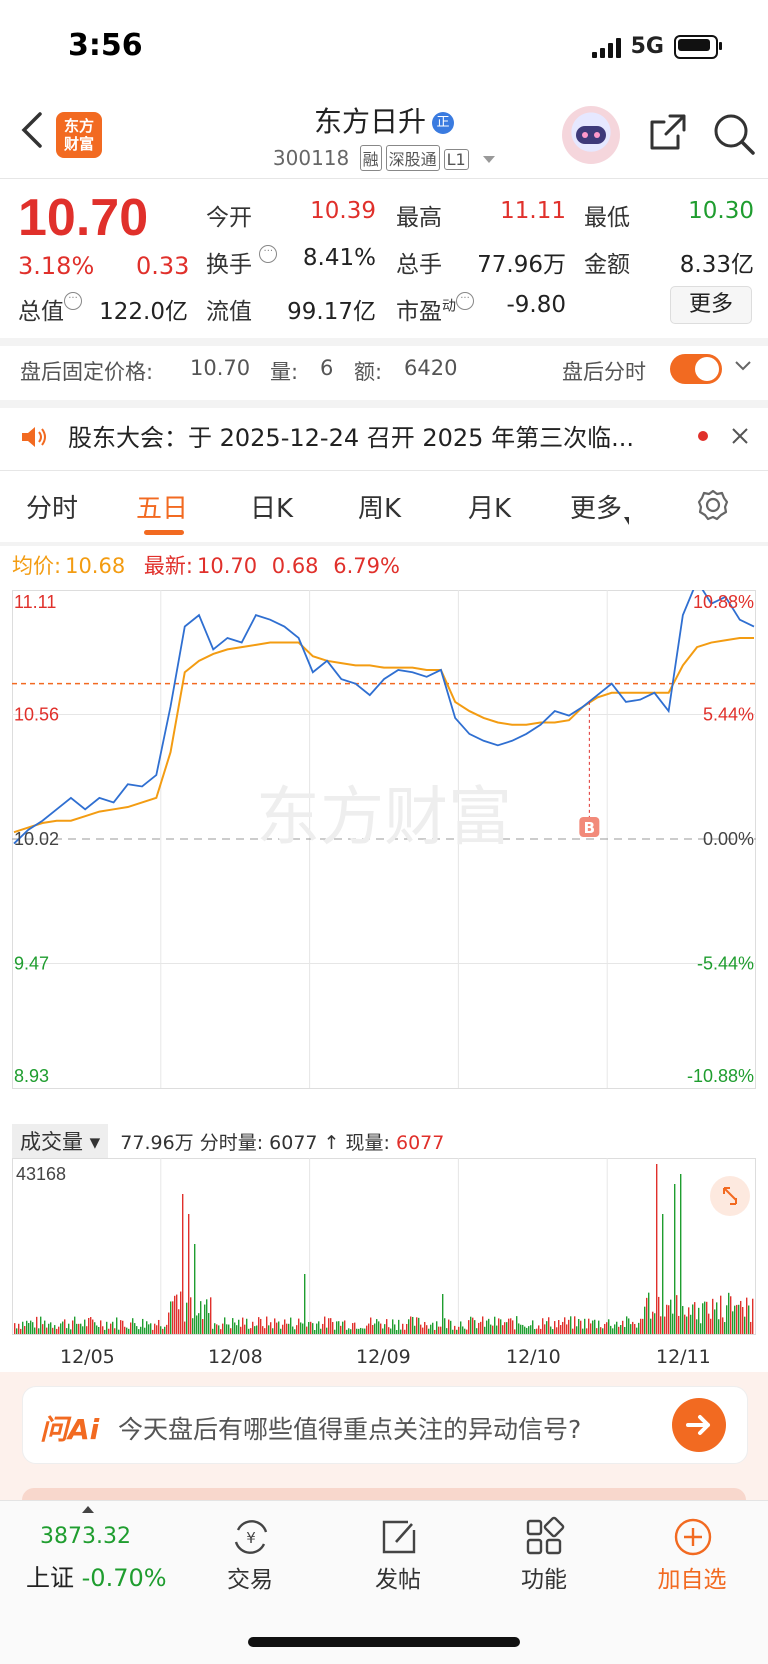 This screenshot has width=768, height=1664. Describe the element at coordinates (96, 1575) in the screenshot. I see `index-name: 上证 -0.70%` at that location.